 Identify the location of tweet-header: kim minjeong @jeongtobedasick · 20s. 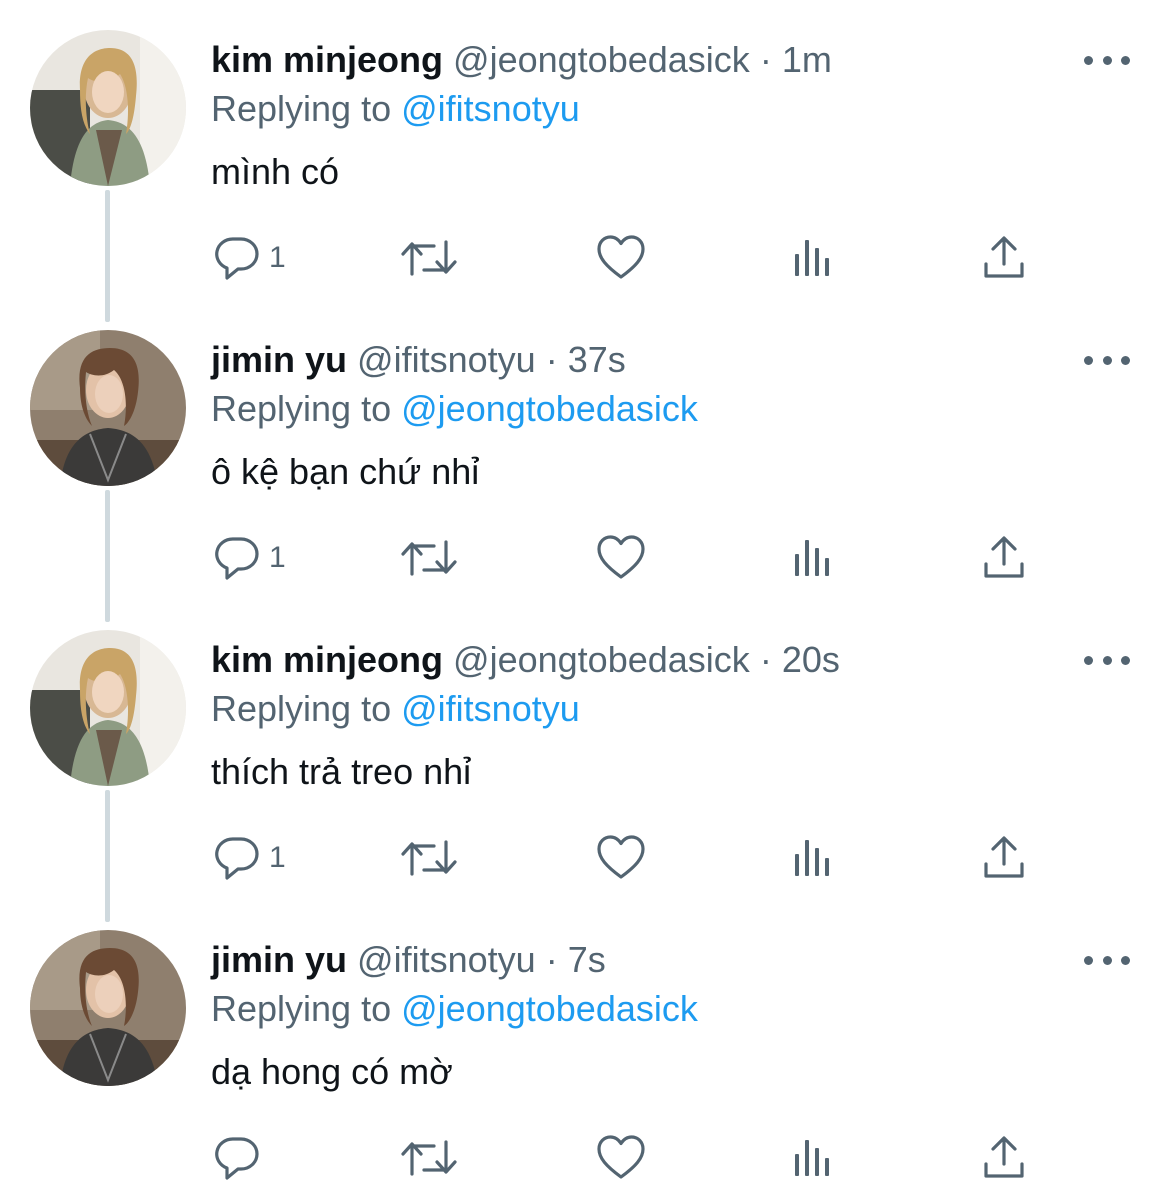
(525, 660).